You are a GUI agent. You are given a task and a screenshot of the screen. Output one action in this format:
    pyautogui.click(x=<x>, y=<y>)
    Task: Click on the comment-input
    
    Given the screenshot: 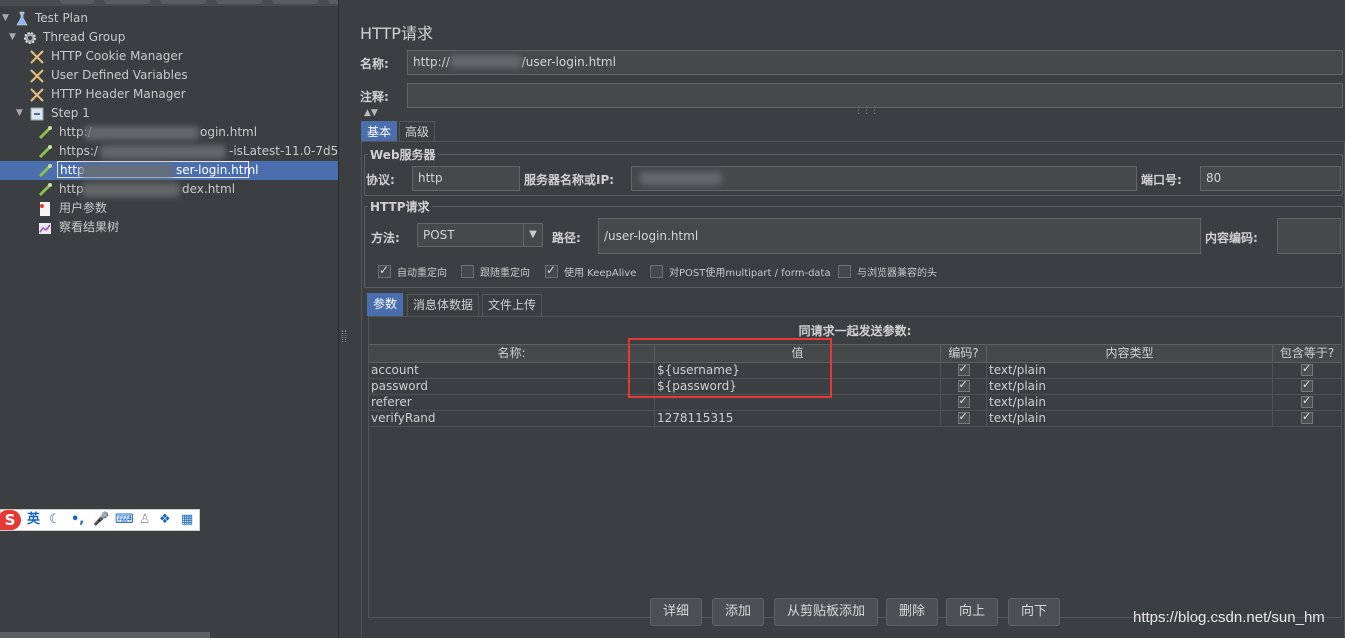 What is the action you would take?
    pyautogui.click(x=875, y=95)
    